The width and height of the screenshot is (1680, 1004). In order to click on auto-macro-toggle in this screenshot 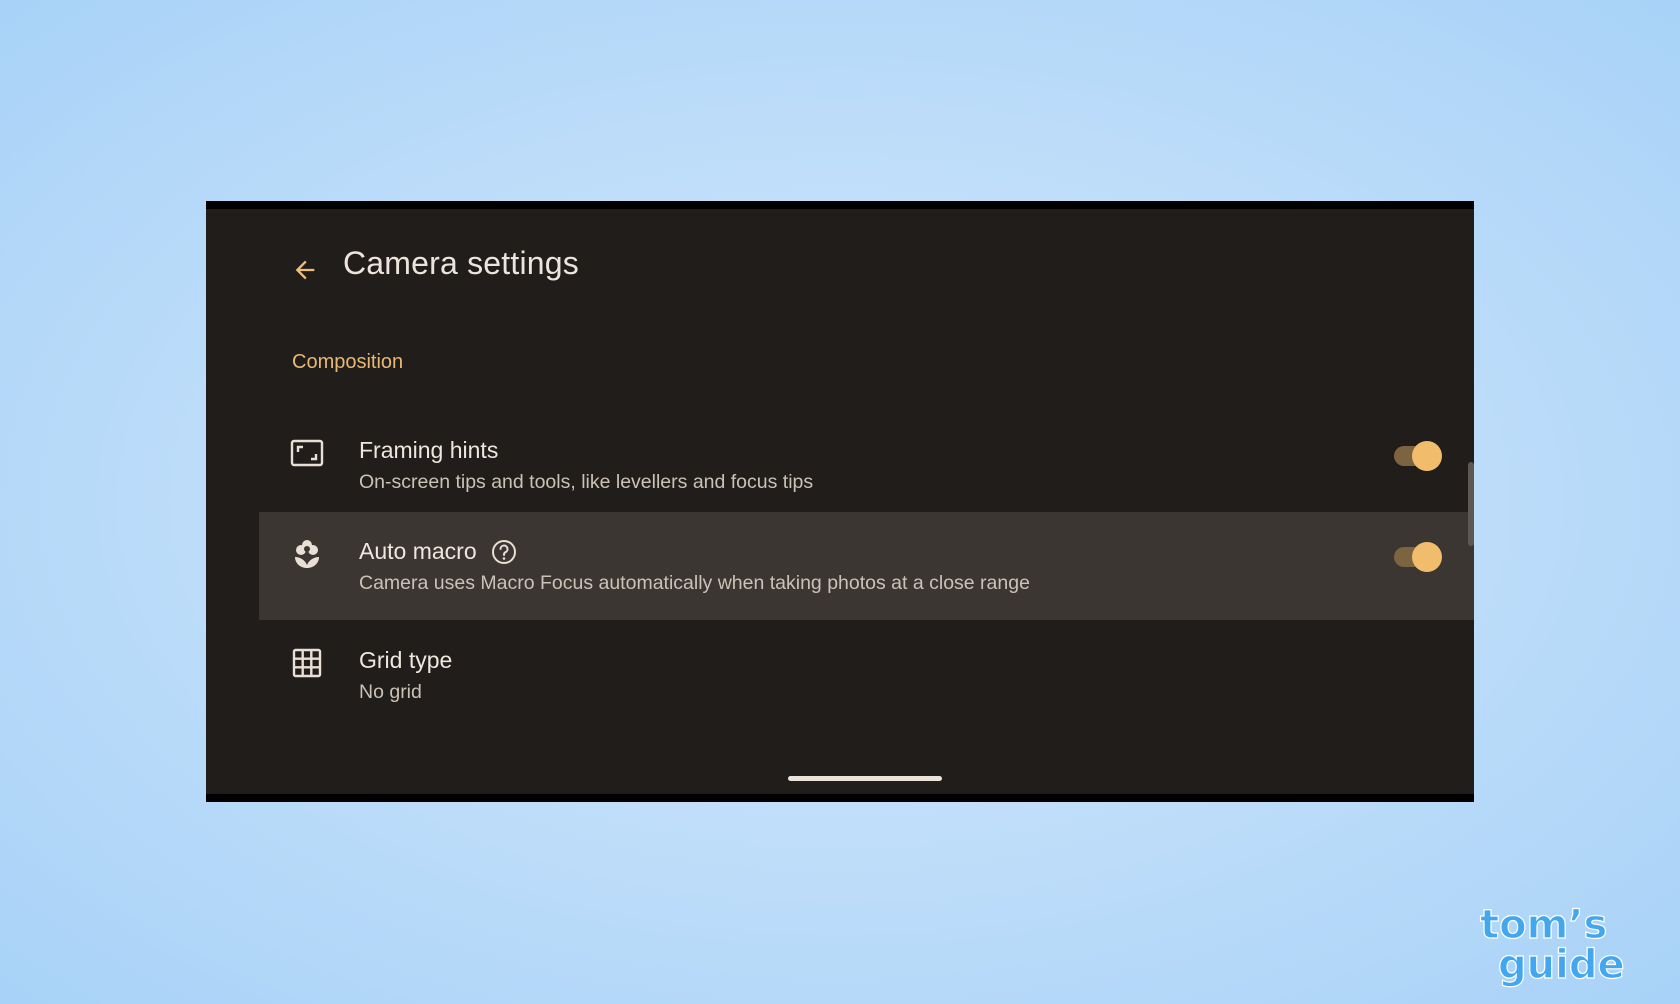, I will do `click(1418, 557)`.